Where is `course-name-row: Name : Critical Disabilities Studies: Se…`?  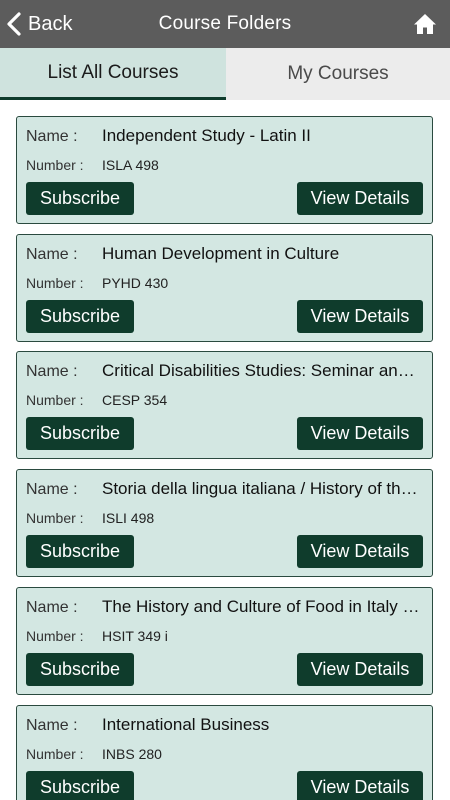
course-name-row: Name : Critical Disabilities Studies: Se… is located at coordinates (224, 371).